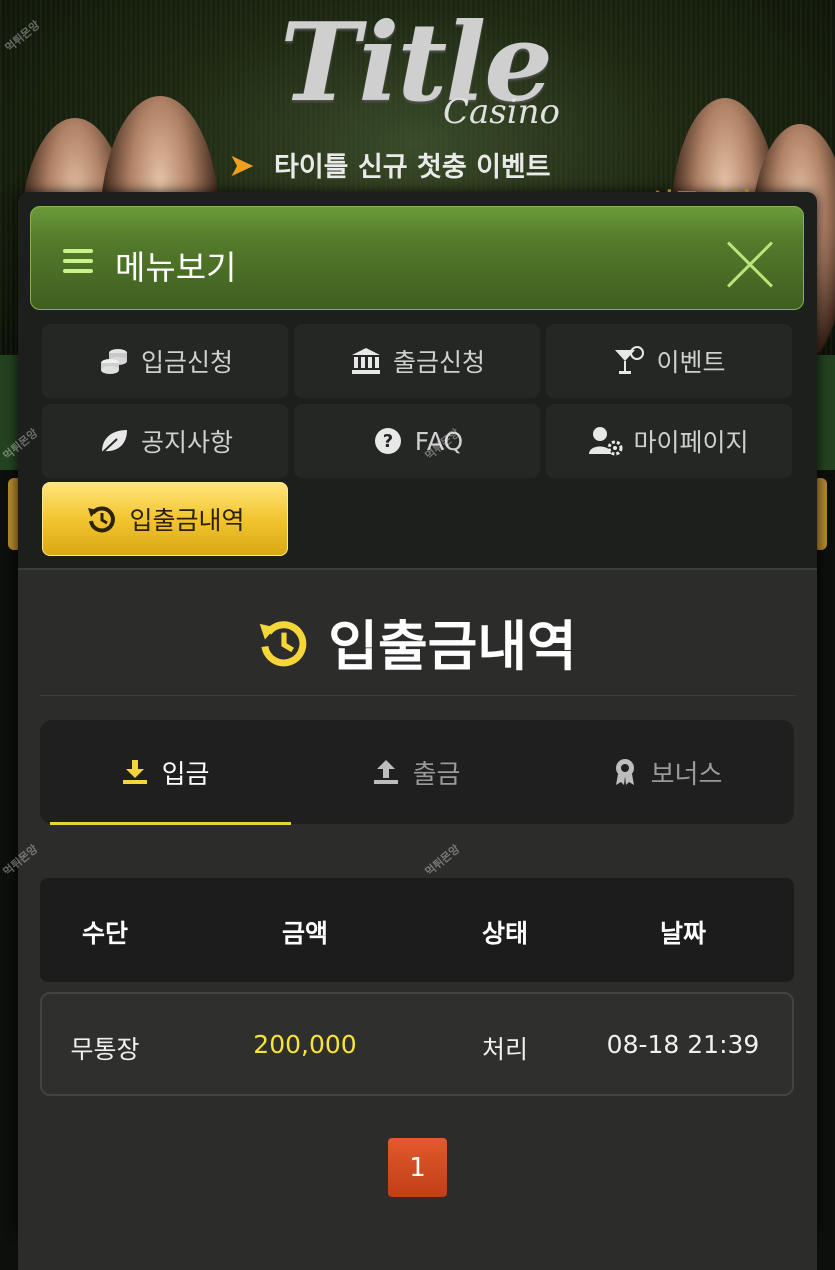 This screenshot has width=835, height=1270. I want to click on logo-subtitle: Casino, so click(501, 112).